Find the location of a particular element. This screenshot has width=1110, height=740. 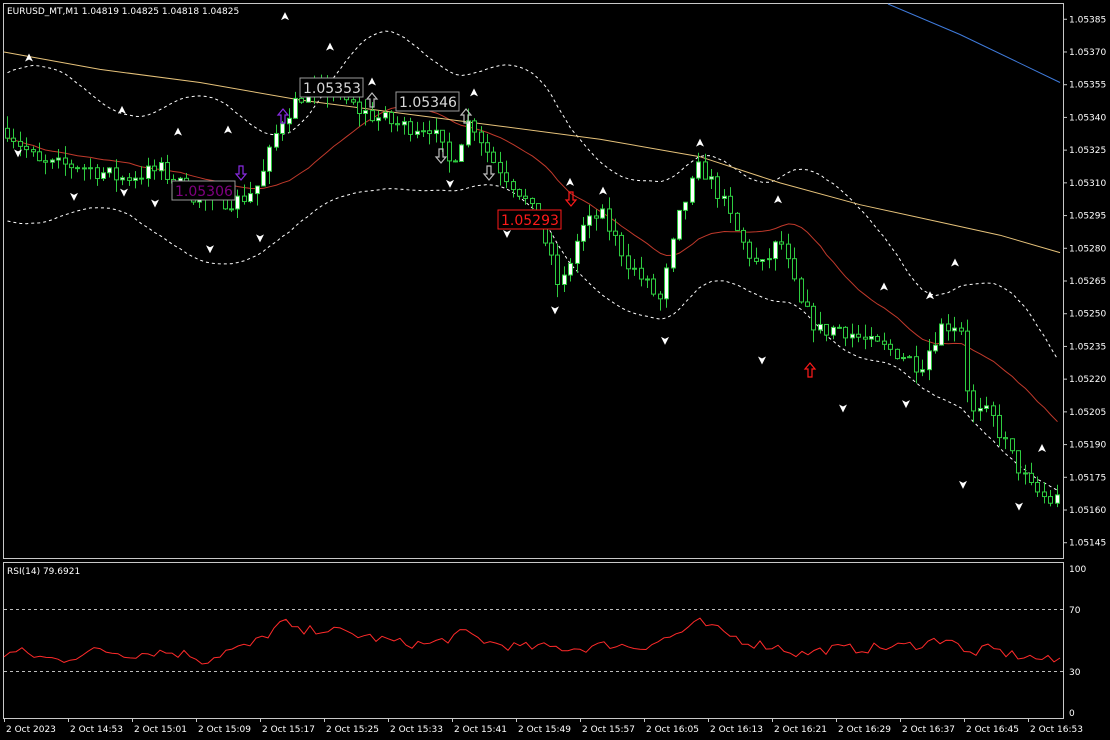

price-axis-label: 1.05385 is located at coordinates (1087, 20).